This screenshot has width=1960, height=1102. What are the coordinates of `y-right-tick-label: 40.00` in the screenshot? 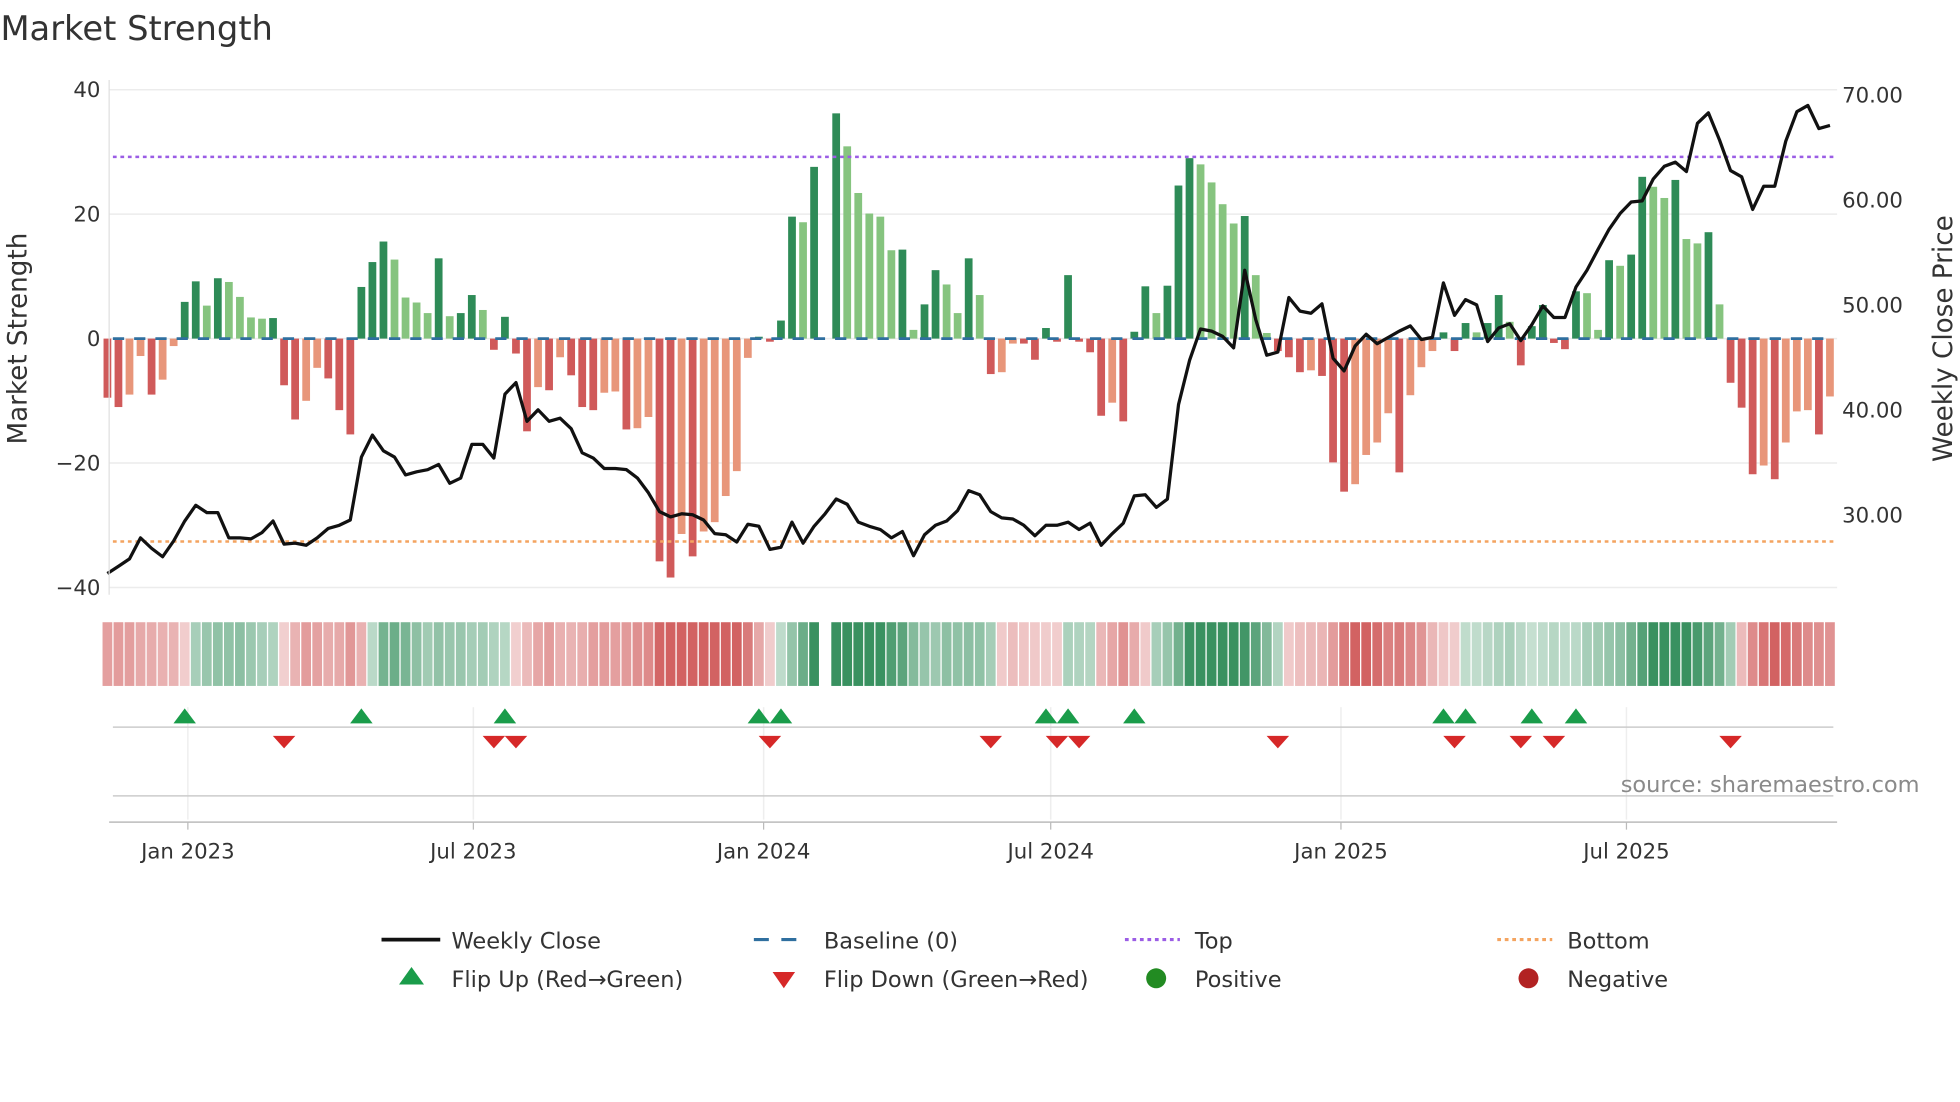 It's located at (1872, 410).